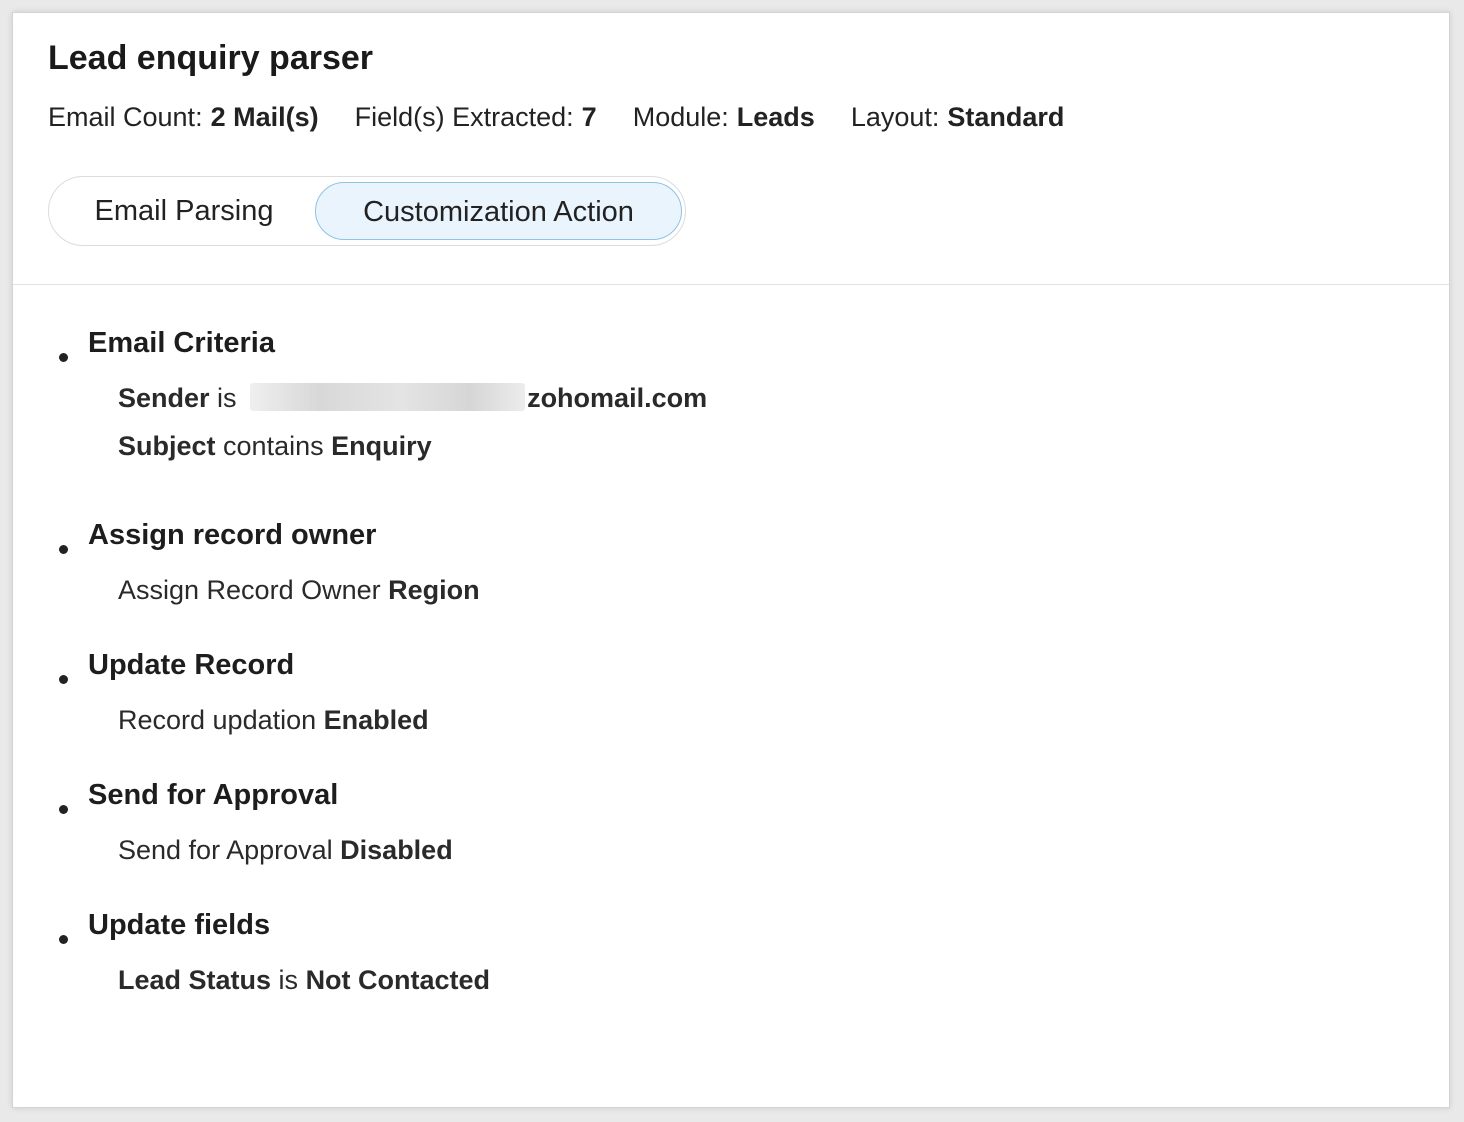  Describe the element at coordinates (195, 980) in the screenshot. I see `update-field-name: Lead Status` at that location.